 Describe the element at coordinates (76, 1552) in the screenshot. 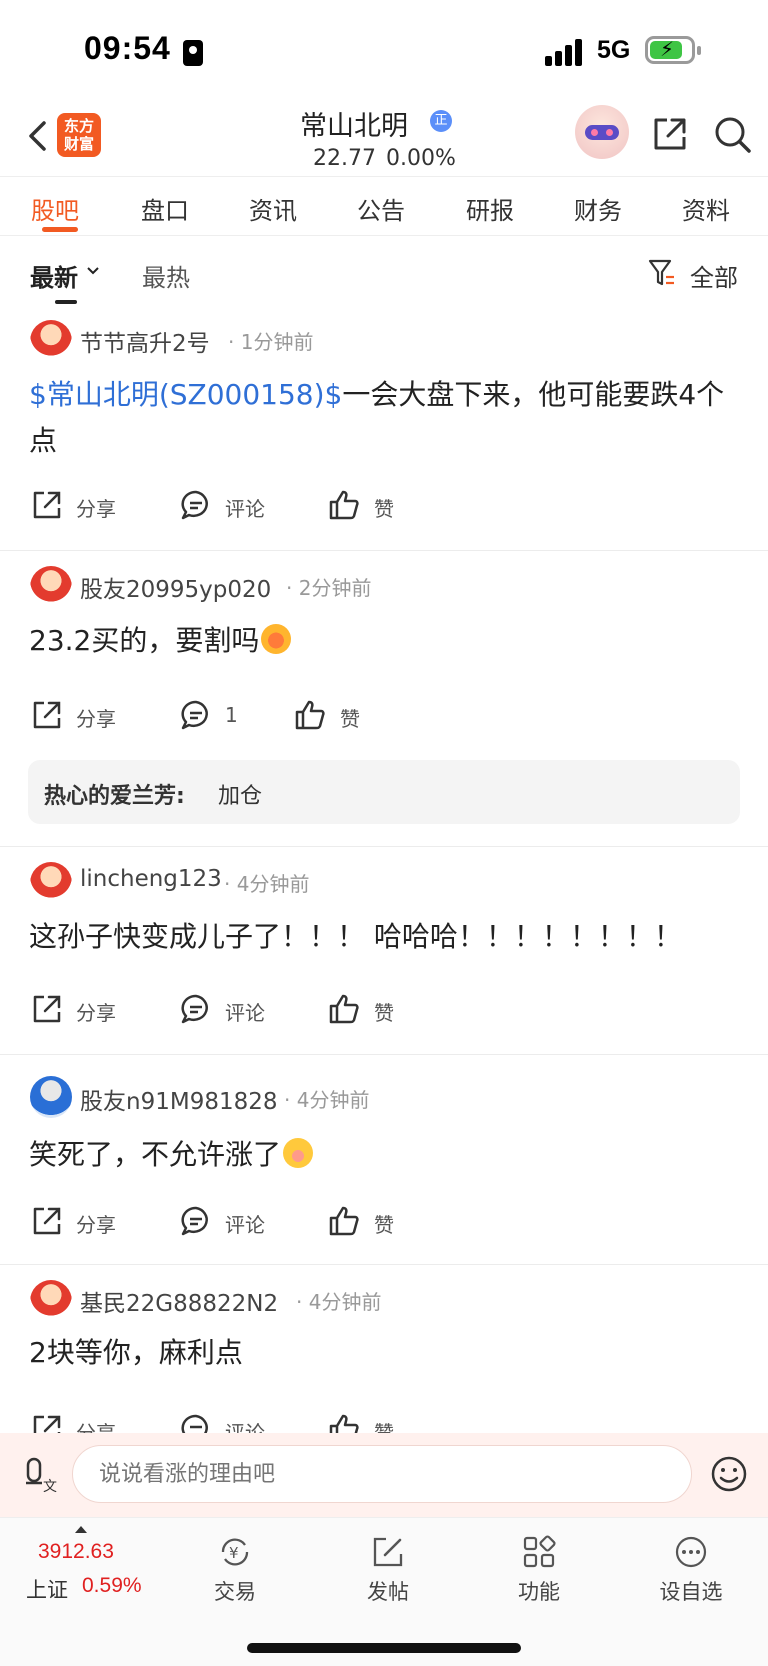

I see `index-value: 3912.63` at that location.